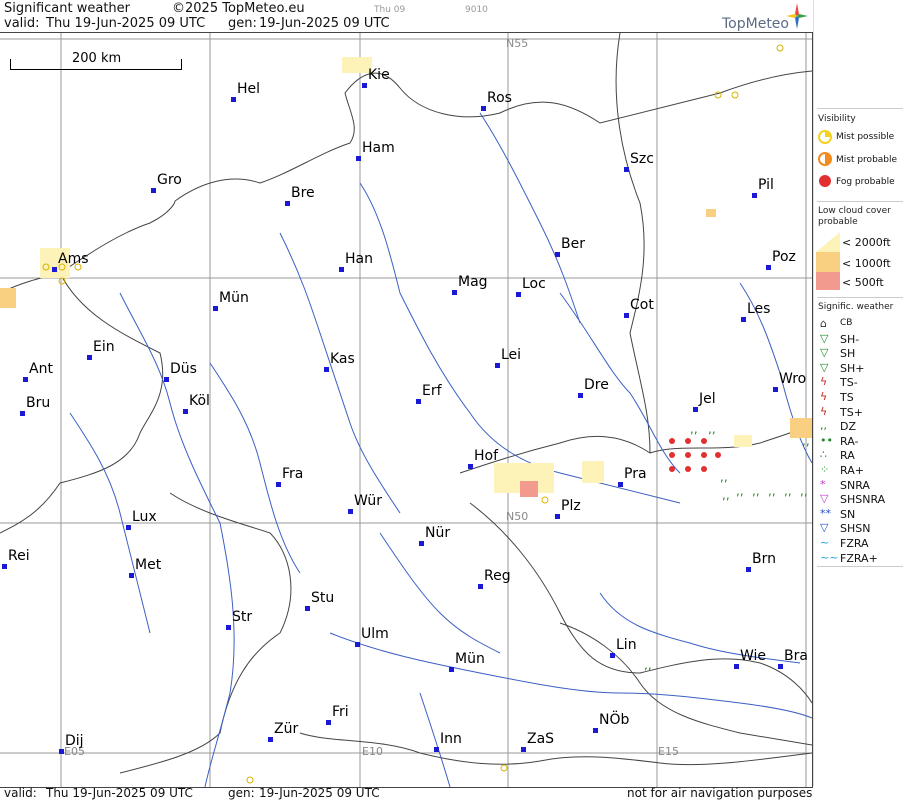 This screenshot has width=904, height=801. I want to click on city-label: Kie, so click(379, 75).